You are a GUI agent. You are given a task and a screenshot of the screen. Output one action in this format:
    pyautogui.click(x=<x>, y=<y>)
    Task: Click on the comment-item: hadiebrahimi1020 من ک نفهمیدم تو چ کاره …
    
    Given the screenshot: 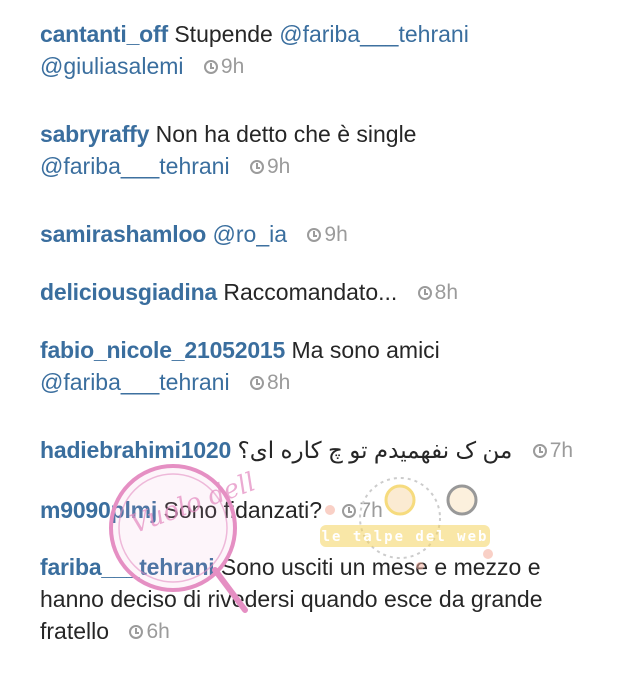 What is the action you would take?
    pyautogui.click(x=325, y=450)
    